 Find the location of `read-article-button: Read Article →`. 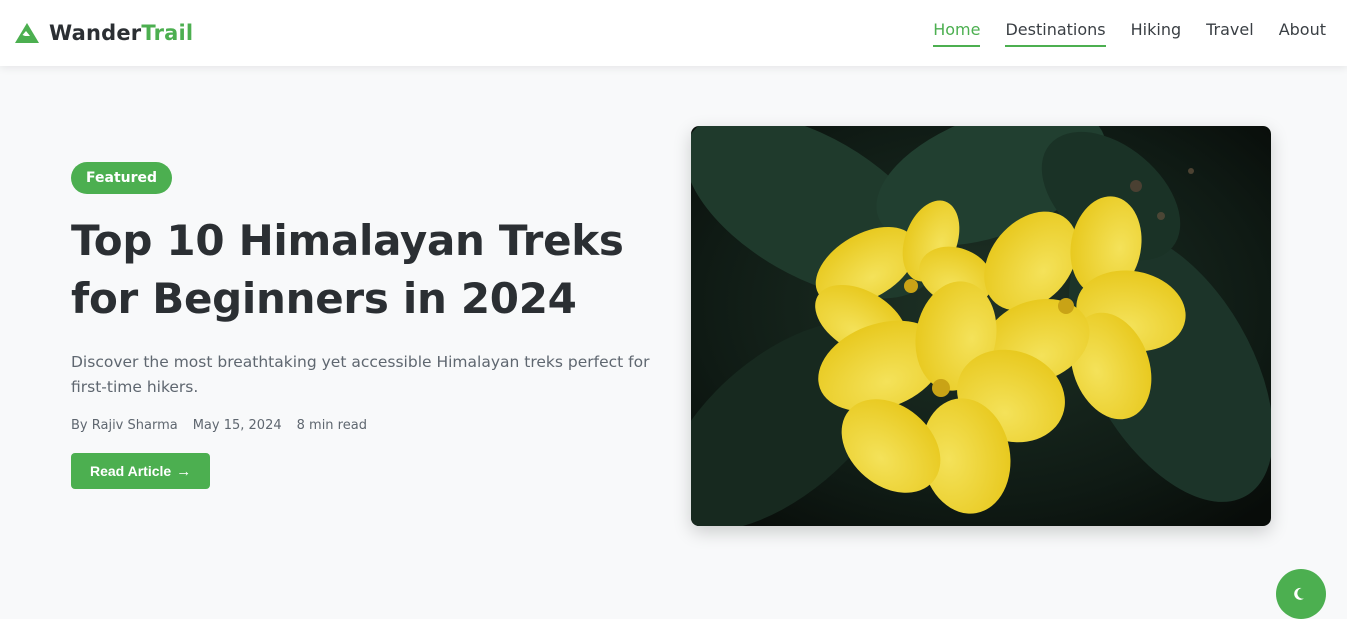

read-article-button: Read Article → is located at coordinates (141, 471).